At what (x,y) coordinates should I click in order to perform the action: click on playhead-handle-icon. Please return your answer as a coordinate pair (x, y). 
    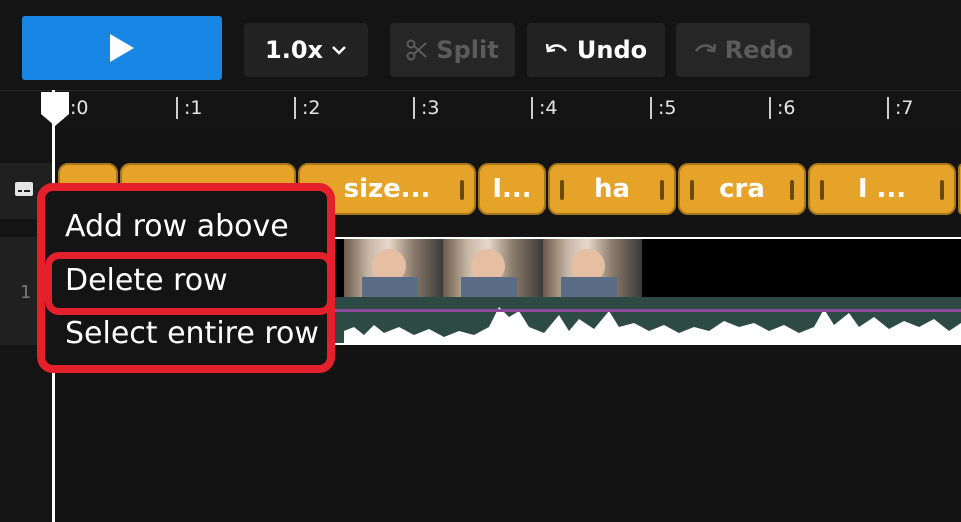
    Looking at the image, I should click on (55, 109).